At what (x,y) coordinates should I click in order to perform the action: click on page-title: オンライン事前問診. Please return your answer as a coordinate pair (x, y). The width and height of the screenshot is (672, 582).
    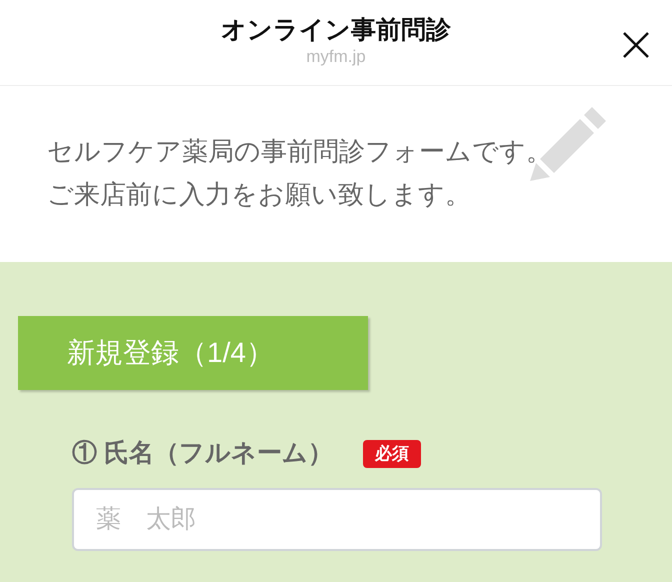
    Looking at the image, I should click on (336, 30).